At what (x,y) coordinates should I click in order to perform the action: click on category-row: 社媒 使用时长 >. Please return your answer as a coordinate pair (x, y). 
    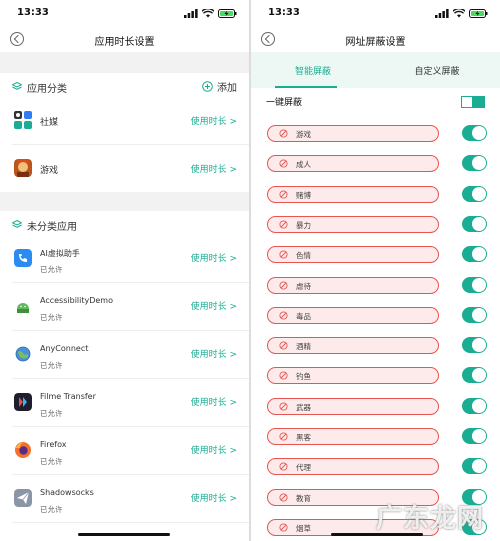
    Looking at the image, I should click on (124, 121).